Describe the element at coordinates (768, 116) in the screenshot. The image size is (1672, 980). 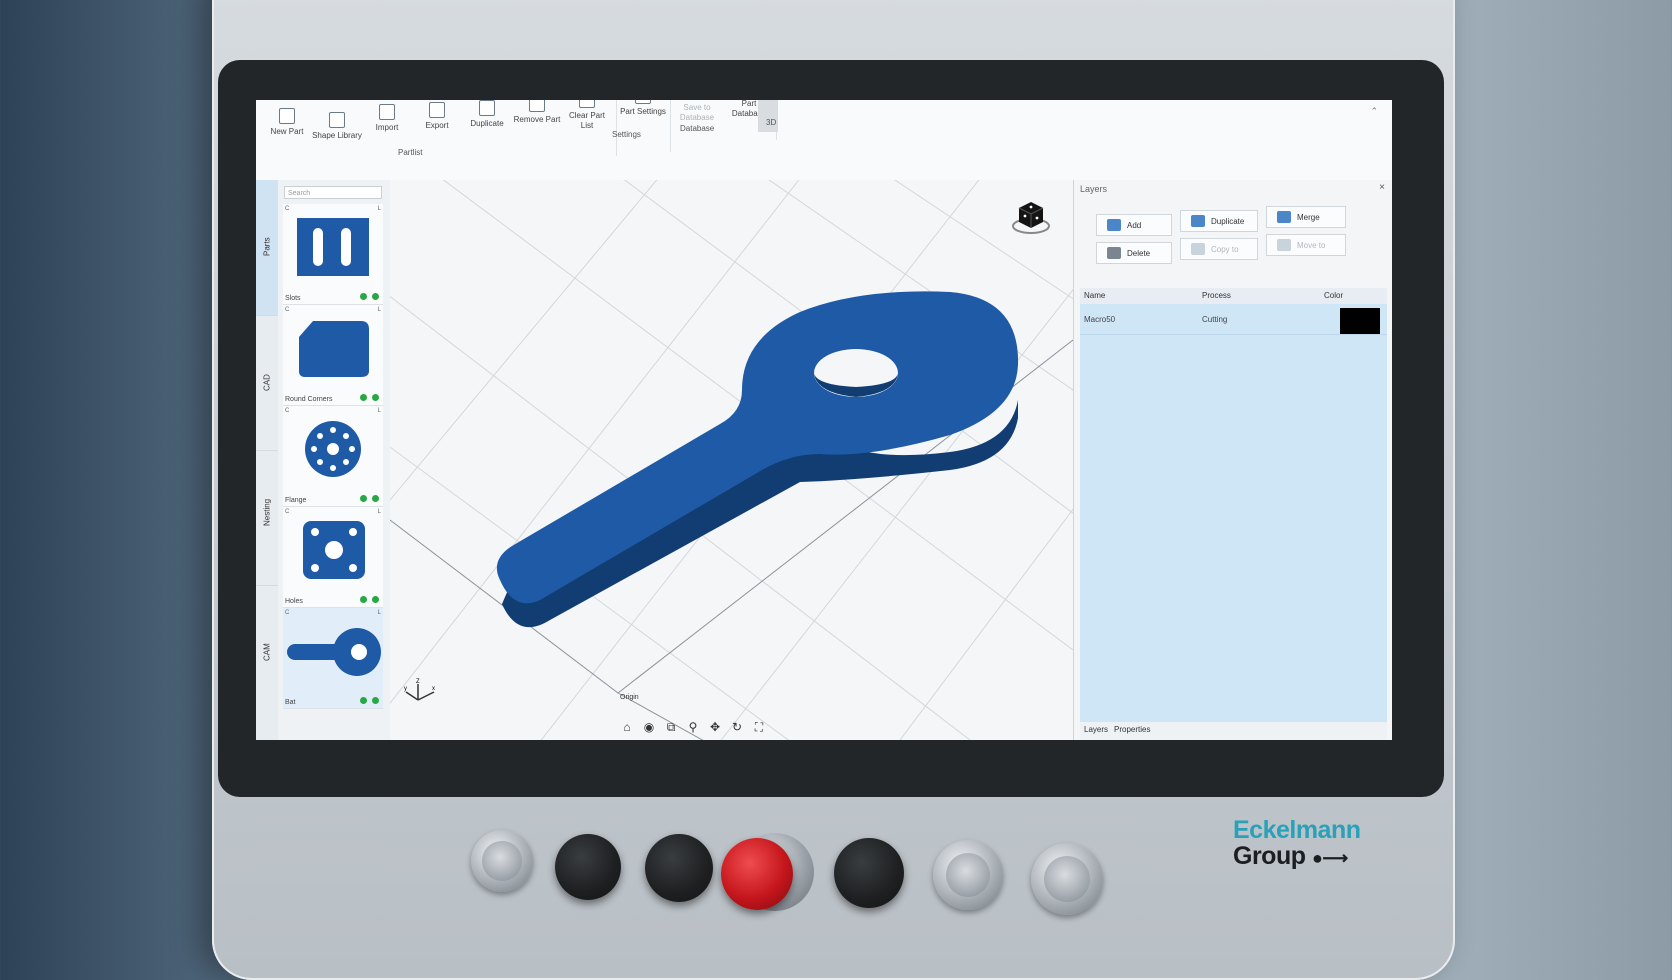
I see `3d-view-button: 3D` at that location.